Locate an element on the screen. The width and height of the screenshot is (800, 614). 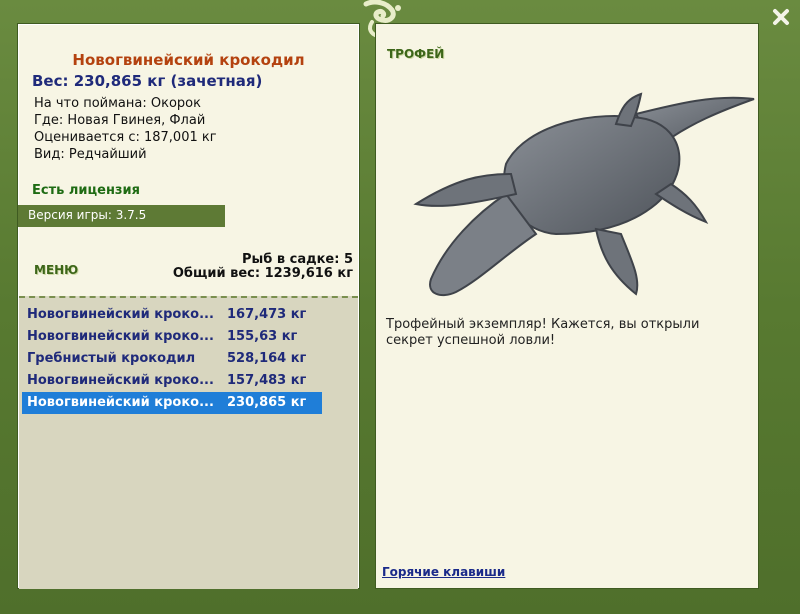
menu-button: МЕНЮ is located at coordinates (56, 270).